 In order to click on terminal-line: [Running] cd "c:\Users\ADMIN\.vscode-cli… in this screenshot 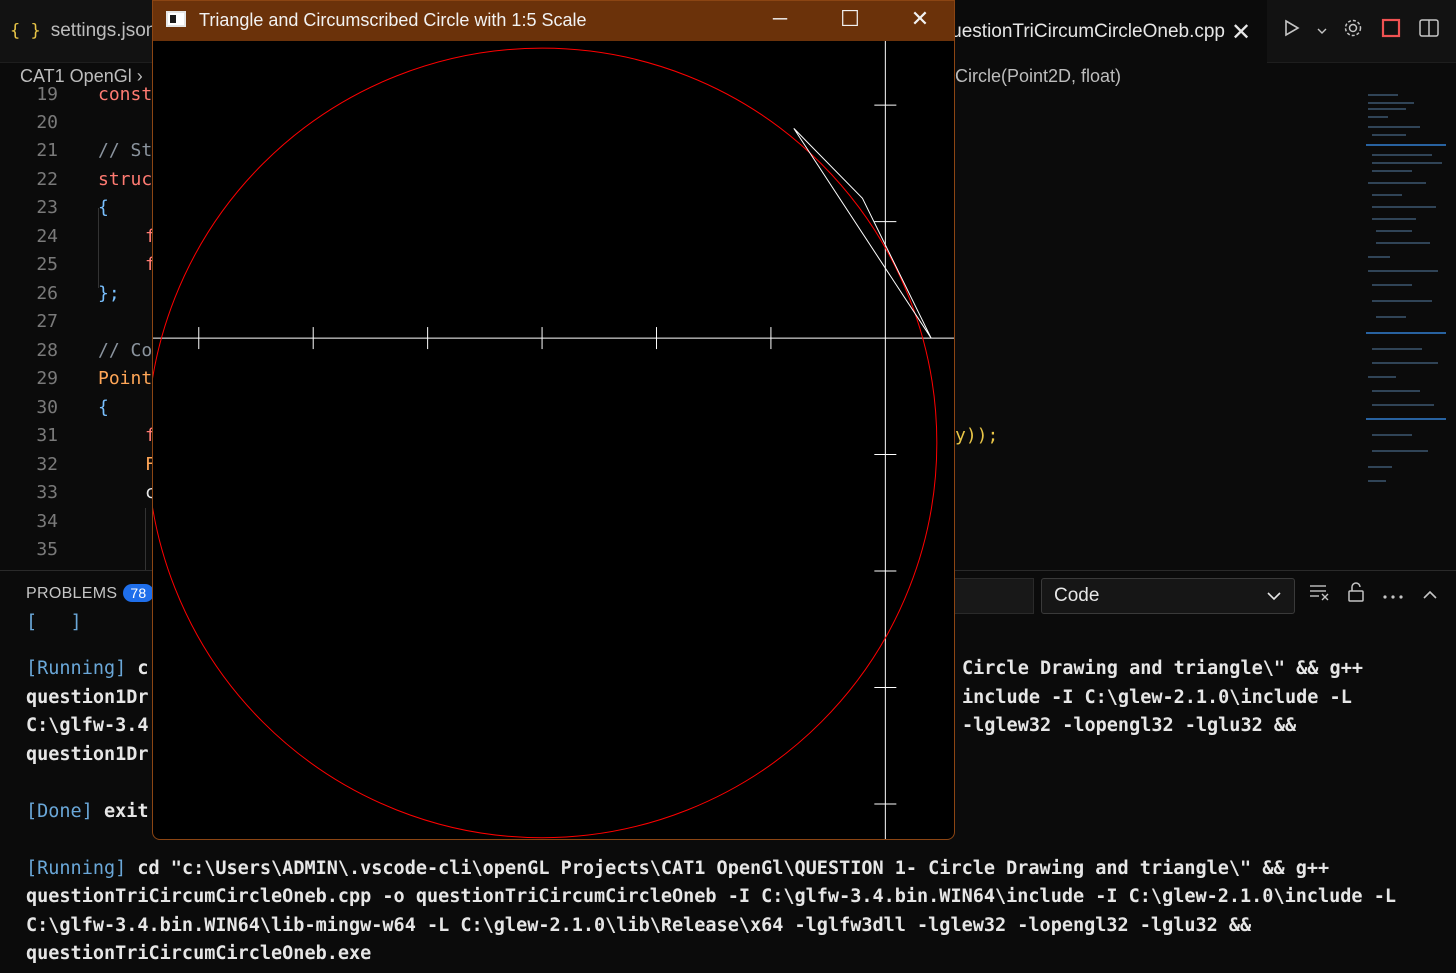, I will do `click(678, 868)`.